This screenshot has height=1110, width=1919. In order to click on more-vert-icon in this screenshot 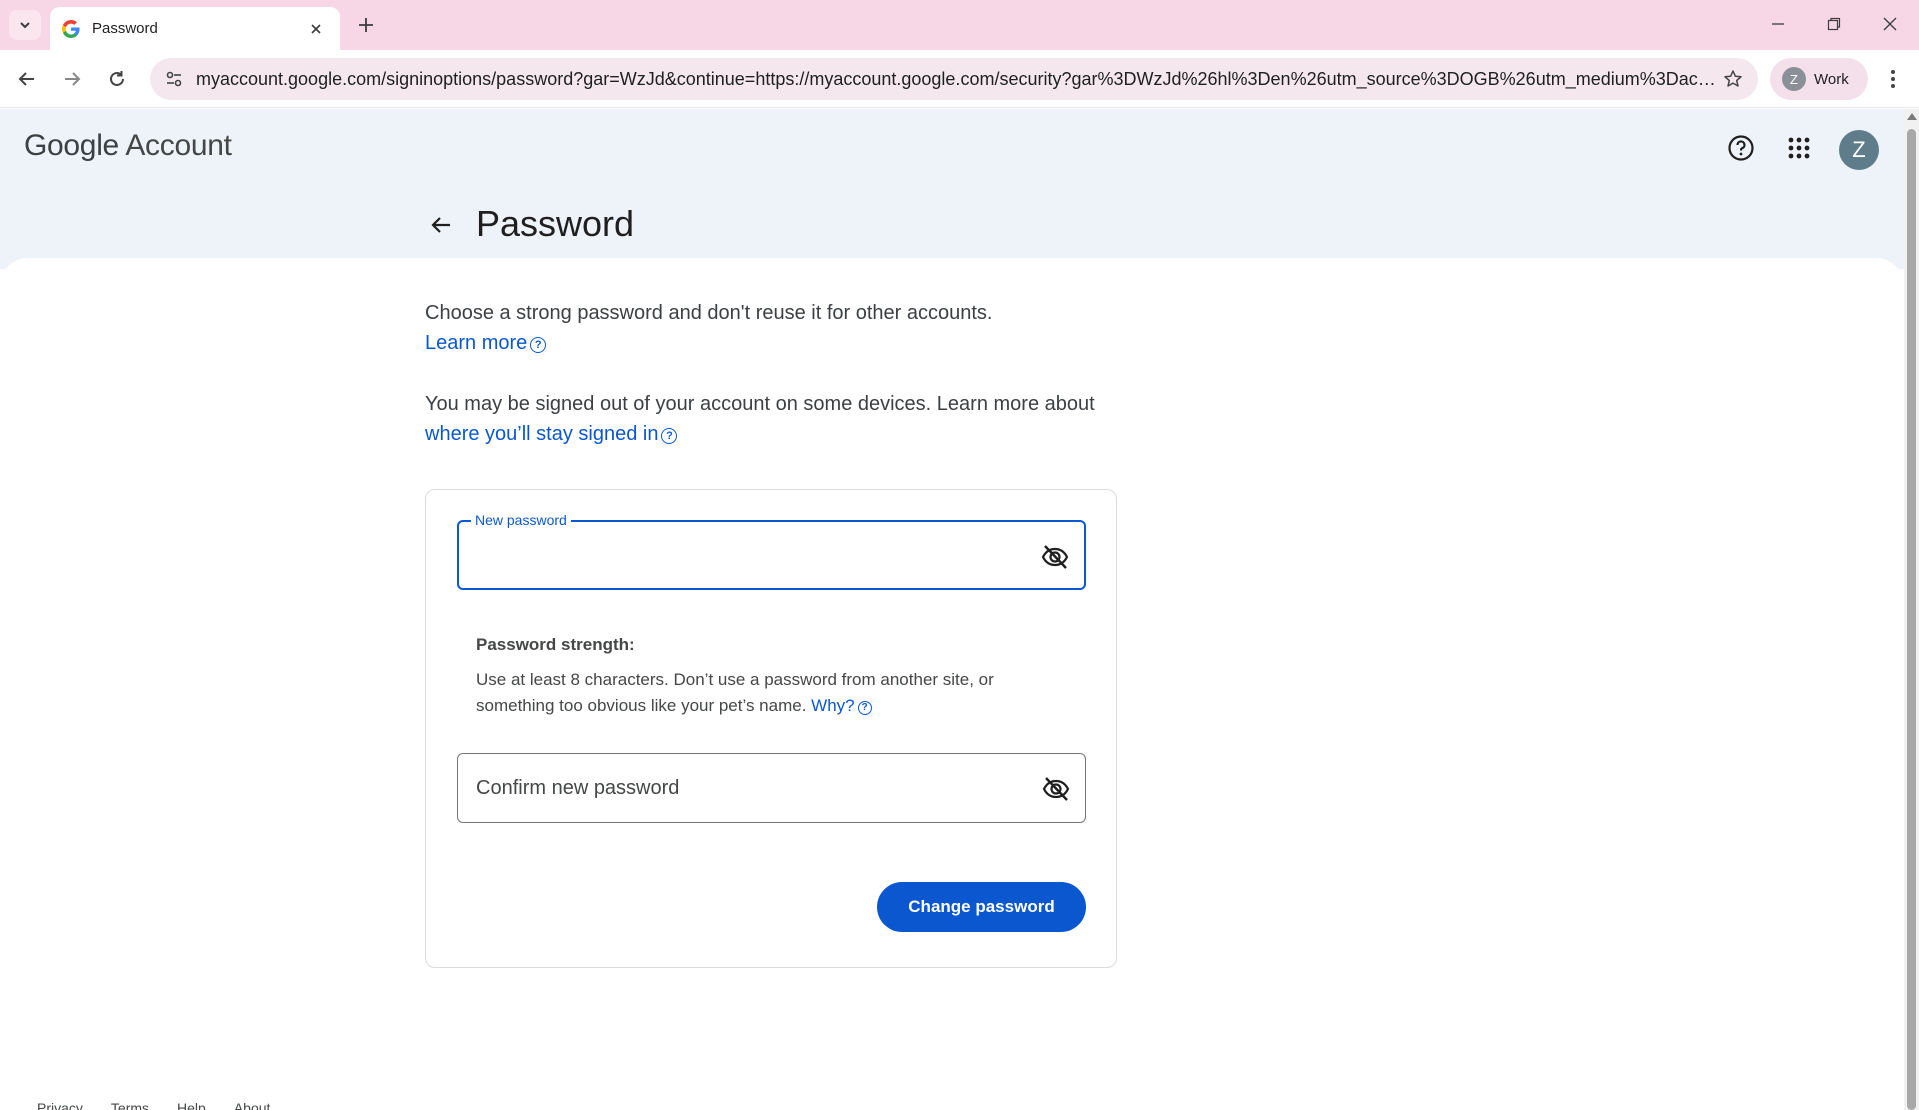, I will do `click(1893, 79)`.